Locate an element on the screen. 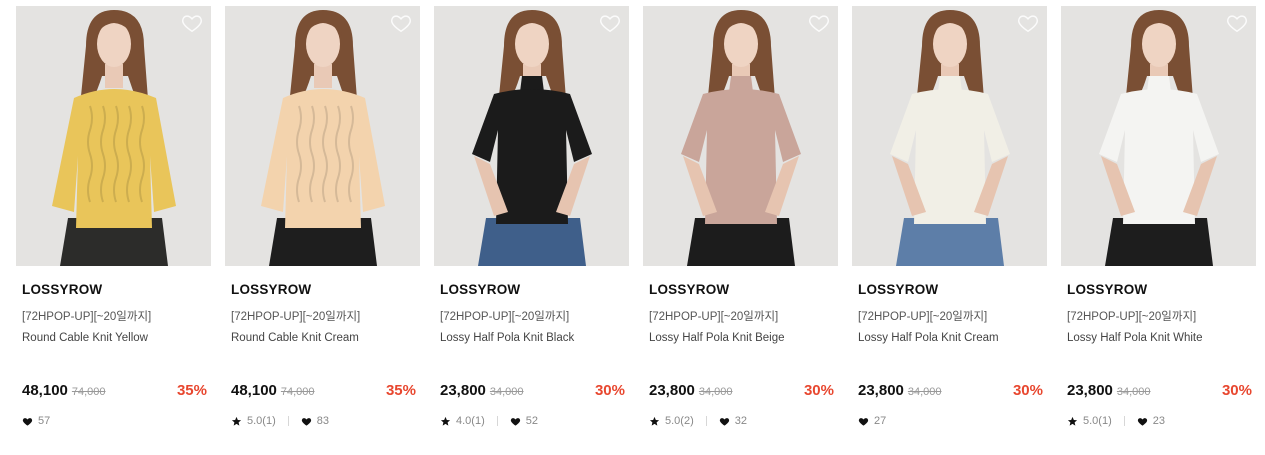 The image size is (1265, 455). likes-count: 57 is located at coordinates (44, 421).